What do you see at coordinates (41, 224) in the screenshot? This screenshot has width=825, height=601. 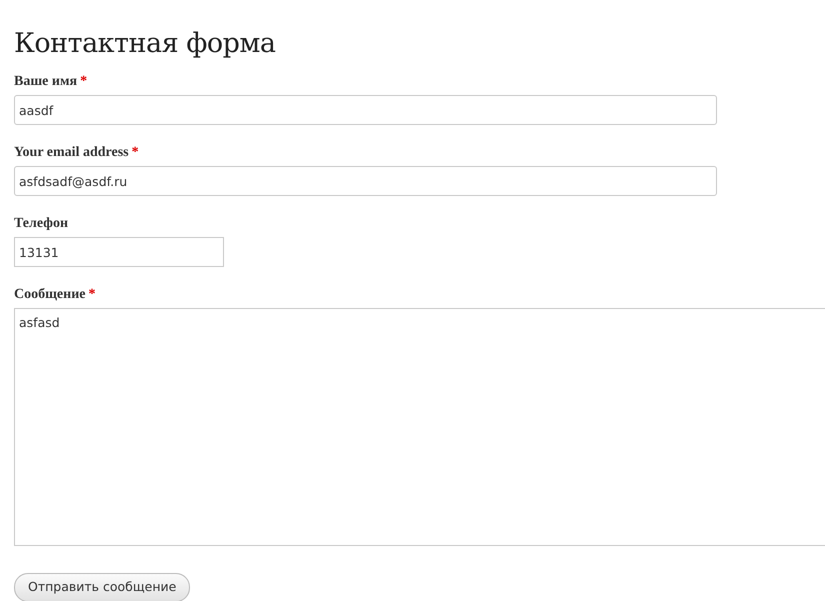 I see `field-label: Телефон` at bounding box center [41, 224].